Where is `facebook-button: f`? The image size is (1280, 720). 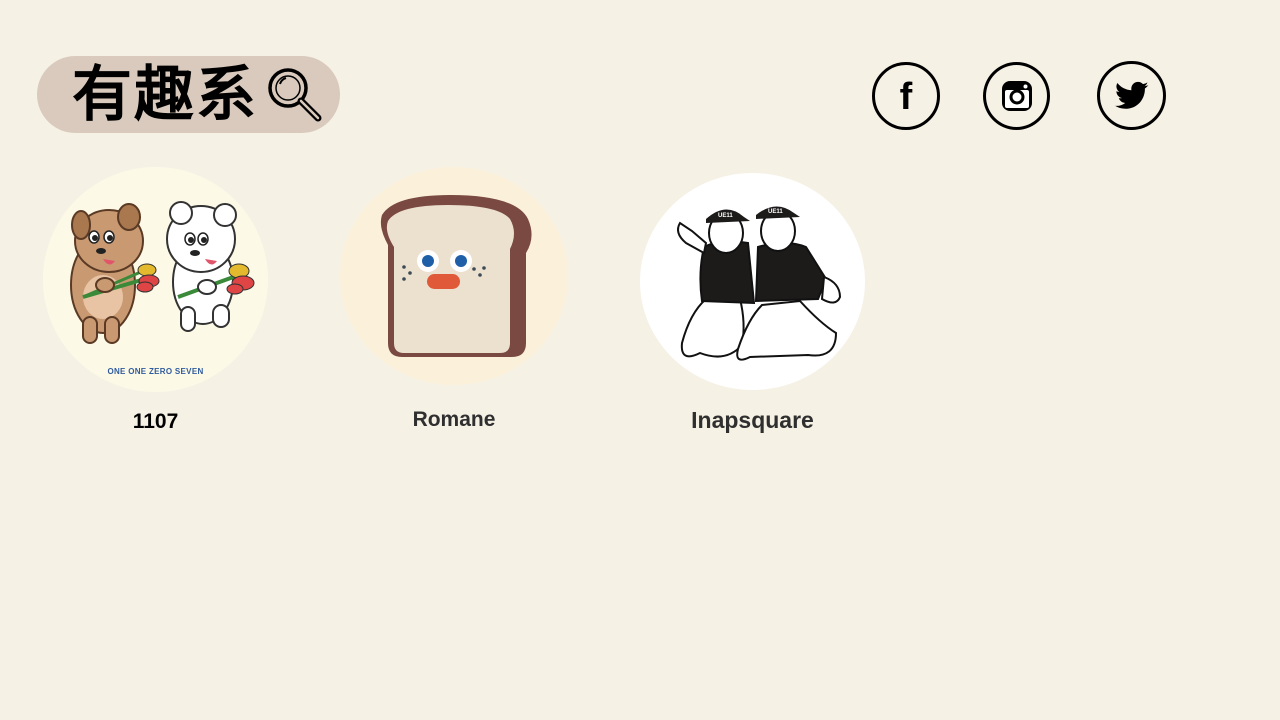 facebook-button: f is located at coordinates (906, 96).